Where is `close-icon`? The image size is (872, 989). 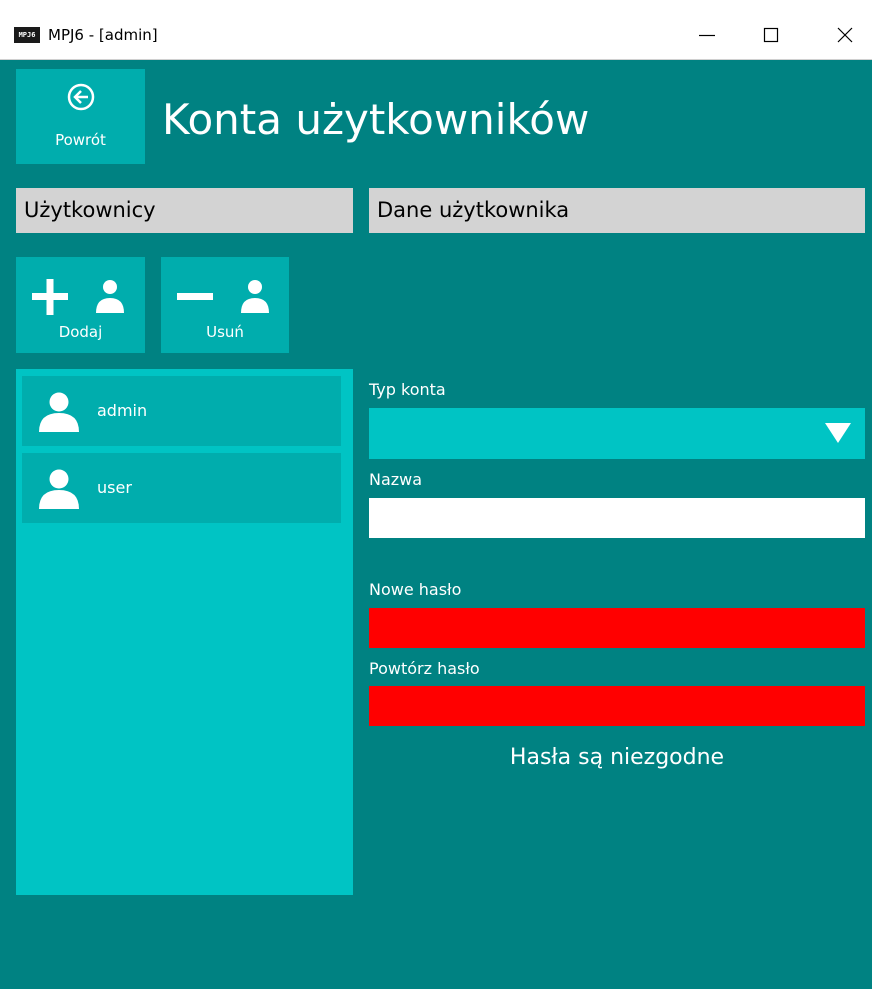
close-icon is located at coordinates (845, 35).